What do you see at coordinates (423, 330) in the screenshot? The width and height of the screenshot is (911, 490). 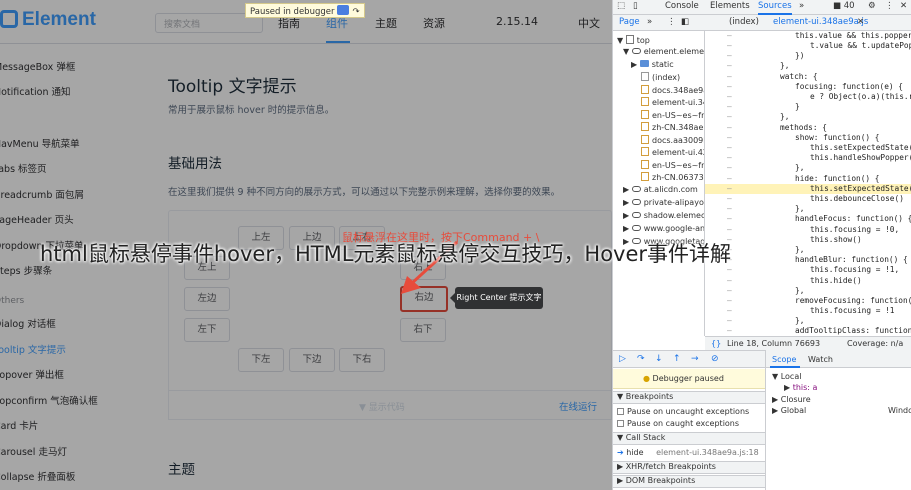 I see `right-bottom-button: 右下` at bounding box center [423, 330].